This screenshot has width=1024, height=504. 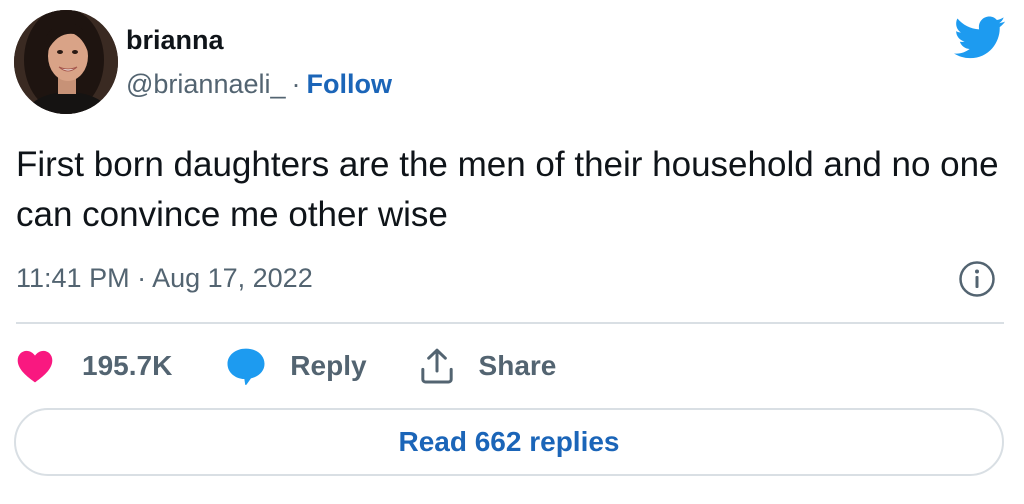 I want to click on share-button: Share, so click(x=487, y=366).